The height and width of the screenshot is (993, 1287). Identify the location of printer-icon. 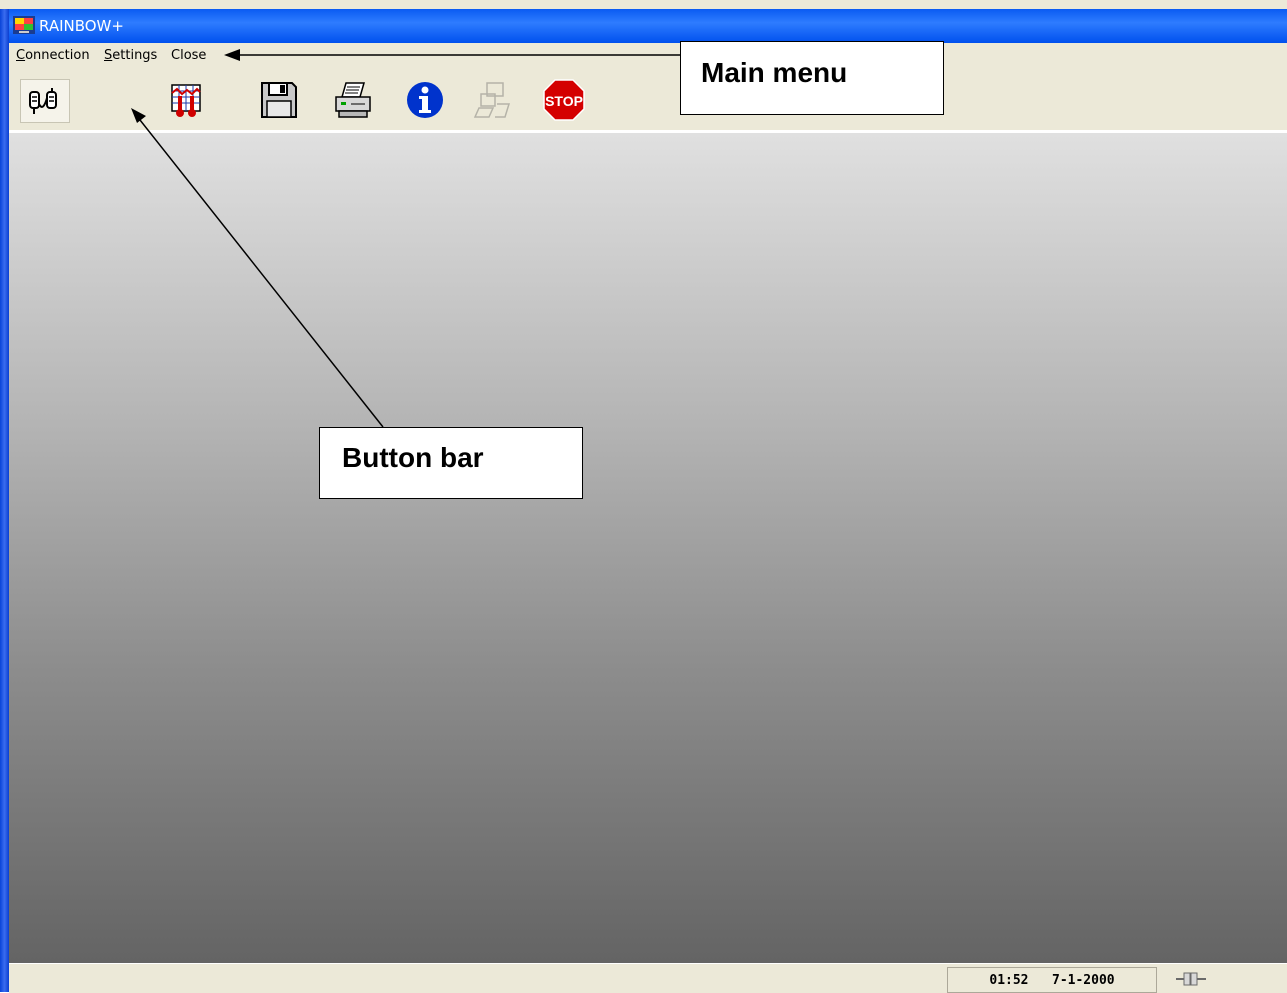
(353, 100).